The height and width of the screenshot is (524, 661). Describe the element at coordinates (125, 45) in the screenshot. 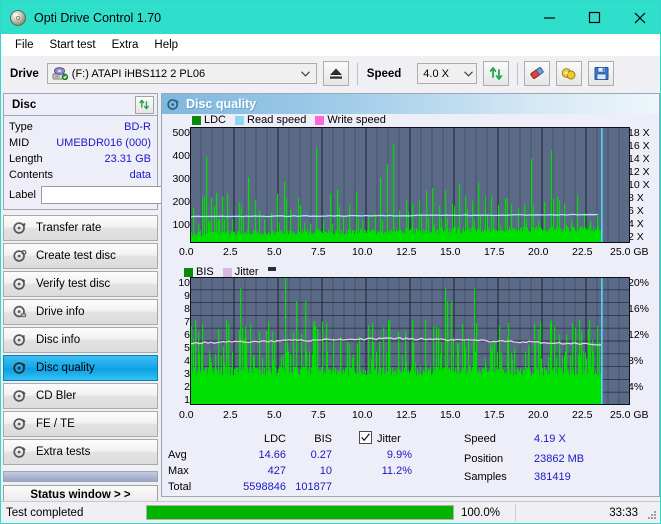

I see `menu-extra: Extra` at that location.